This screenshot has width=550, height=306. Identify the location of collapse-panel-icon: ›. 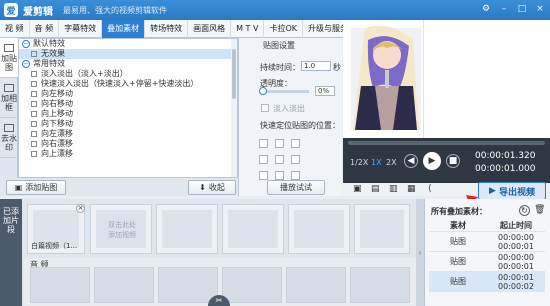
(420, 252).